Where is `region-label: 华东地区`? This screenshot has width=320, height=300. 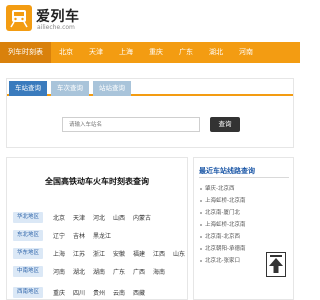
region-label: 华东地区 is located at coordinates (28, 253).